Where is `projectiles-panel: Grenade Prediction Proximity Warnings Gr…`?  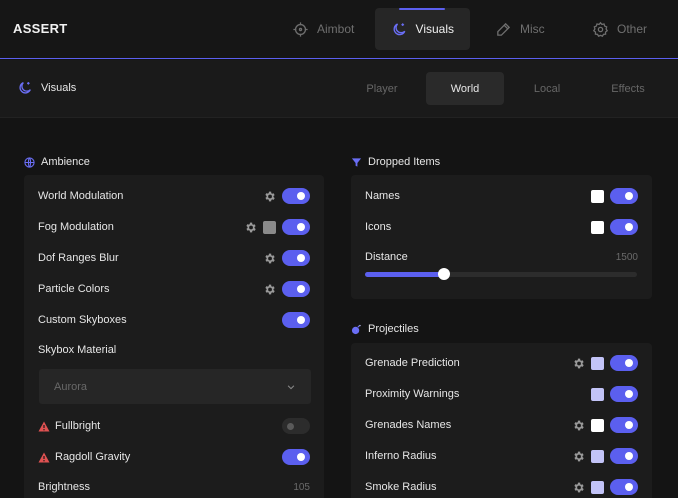
projectiles-panel: Grenade Prediction Proximity Warnings Gr… is located at coordinates (501, 420).